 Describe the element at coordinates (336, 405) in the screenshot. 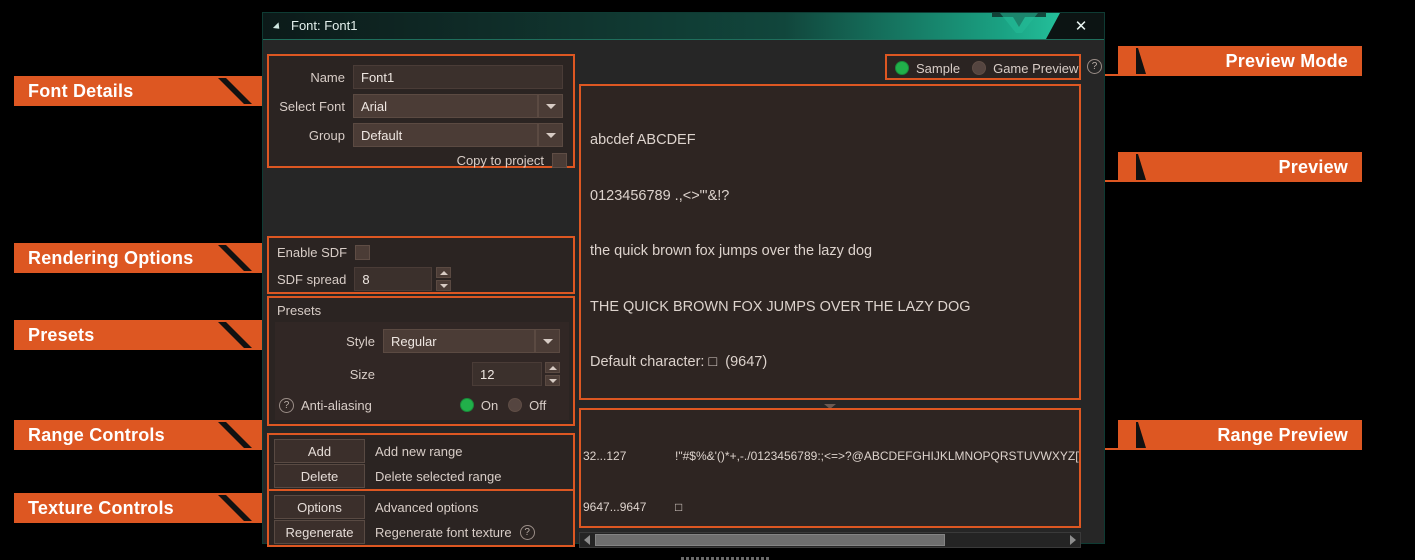

I see `antialiasing-label: Anti-aliasing` at that location.